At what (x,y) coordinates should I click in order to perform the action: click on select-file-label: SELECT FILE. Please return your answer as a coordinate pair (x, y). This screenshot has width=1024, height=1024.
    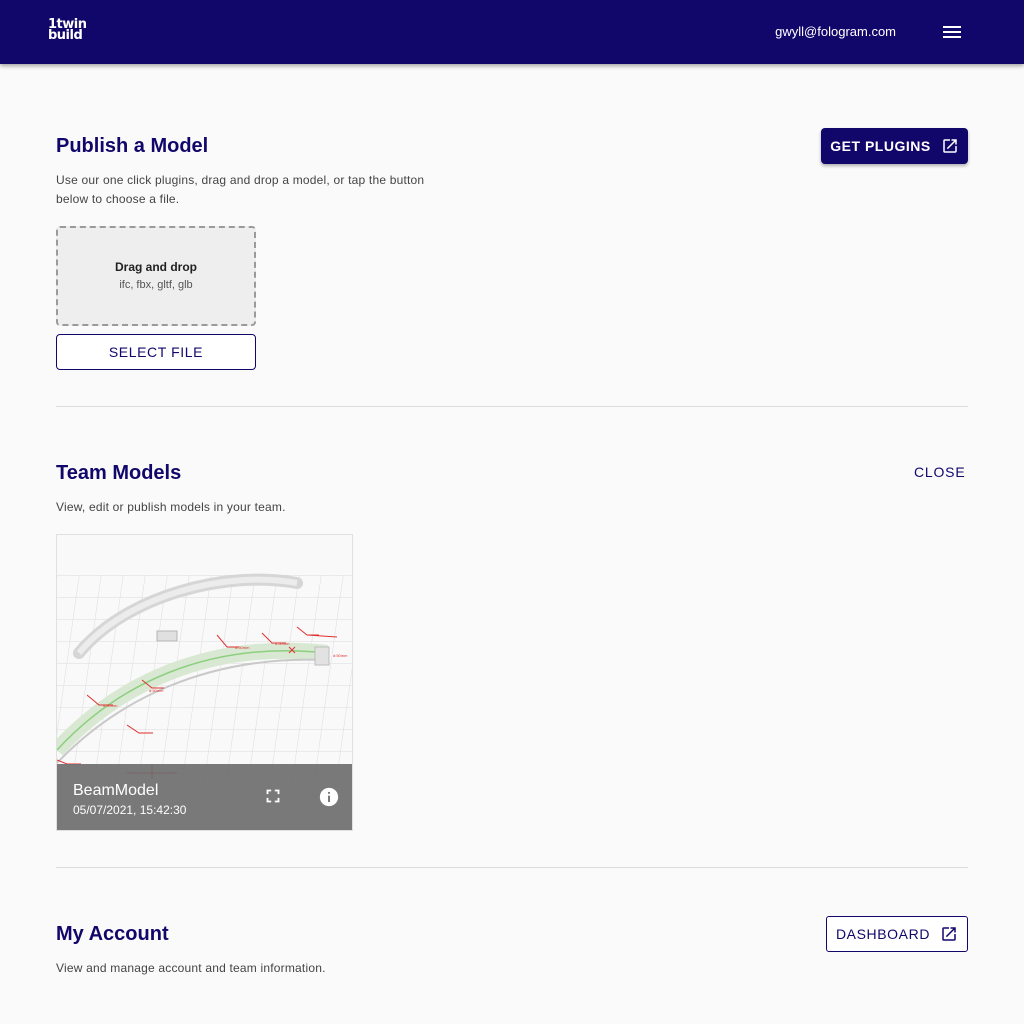
    Looking at the image, I should click on (156, 352).